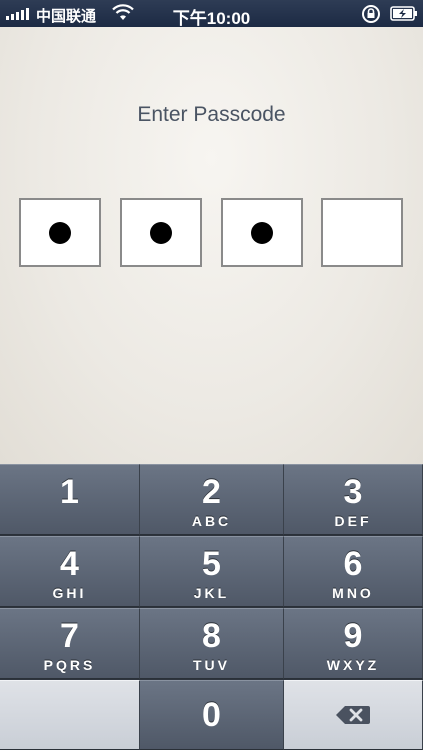 The height and width of the screenshot is (750, 423). Describe the element at coordinates (353, 521) in the screenshot. I see `key-letters: DEF` at that location.